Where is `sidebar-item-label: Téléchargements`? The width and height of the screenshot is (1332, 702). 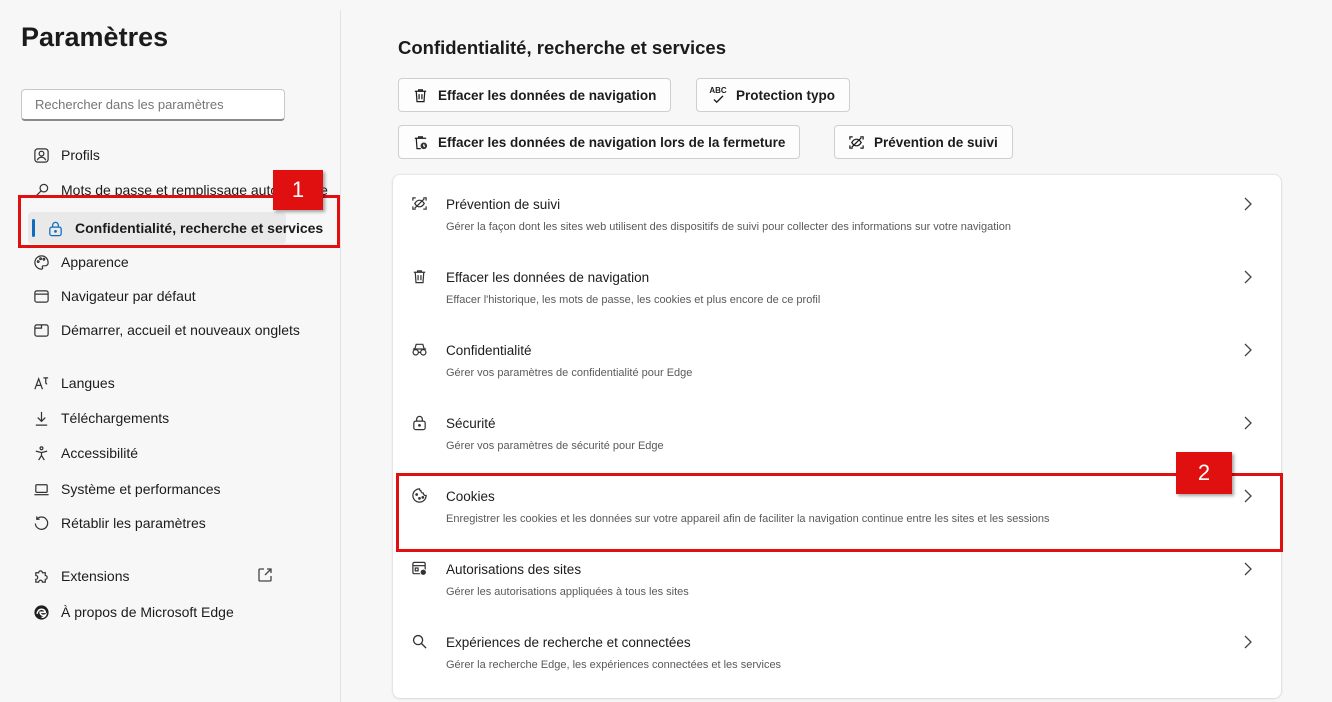
sidebar-item-label: Téléchargements is located at coordinates (115, 418).